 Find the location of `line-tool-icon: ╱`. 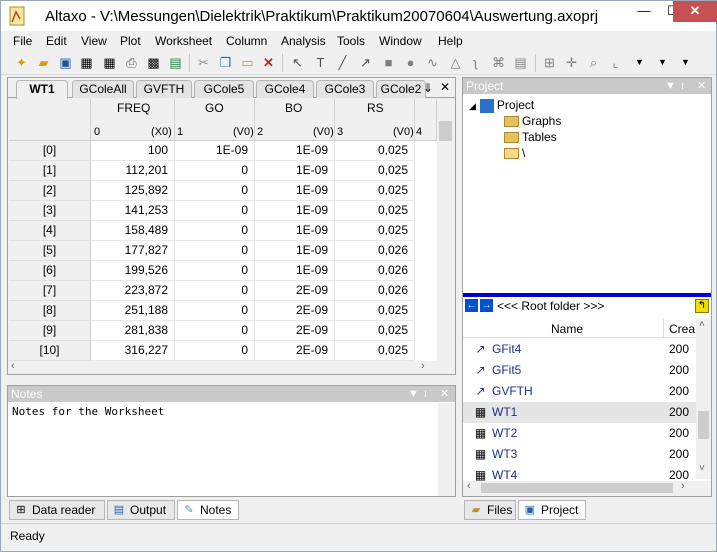

line-tool-icon: ╱ is located at coordinates (342, 62).